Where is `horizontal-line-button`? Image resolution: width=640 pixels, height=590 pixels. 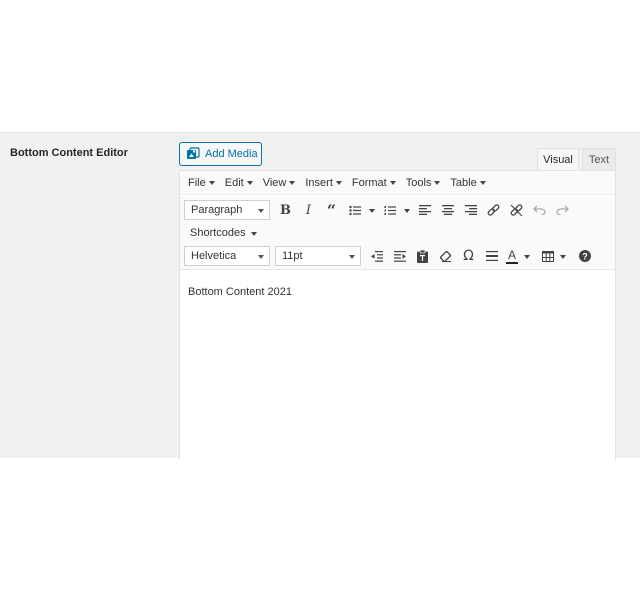 horizontal-line-button is located at coordinates (491, 256).